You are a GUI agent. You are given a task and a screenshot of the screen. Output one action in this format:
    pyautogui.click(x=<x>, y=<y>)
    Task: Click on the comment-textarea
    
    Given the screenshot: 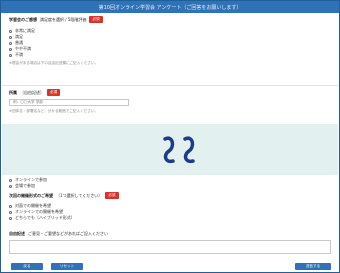 What is the action you would take?
    pyautogui.click(x=170, y=247)
    